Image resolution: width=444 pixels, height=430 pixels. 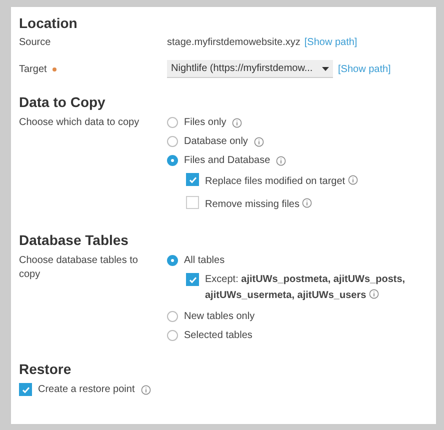 I want to click on option-label: All tables, so click(x=204, y=261).